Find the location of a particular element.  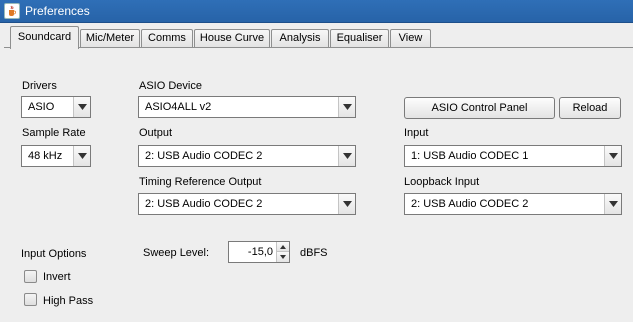

timing-reference-output-value: 2: USB Audio CODEC 2 is located at coordinates (204, 204).